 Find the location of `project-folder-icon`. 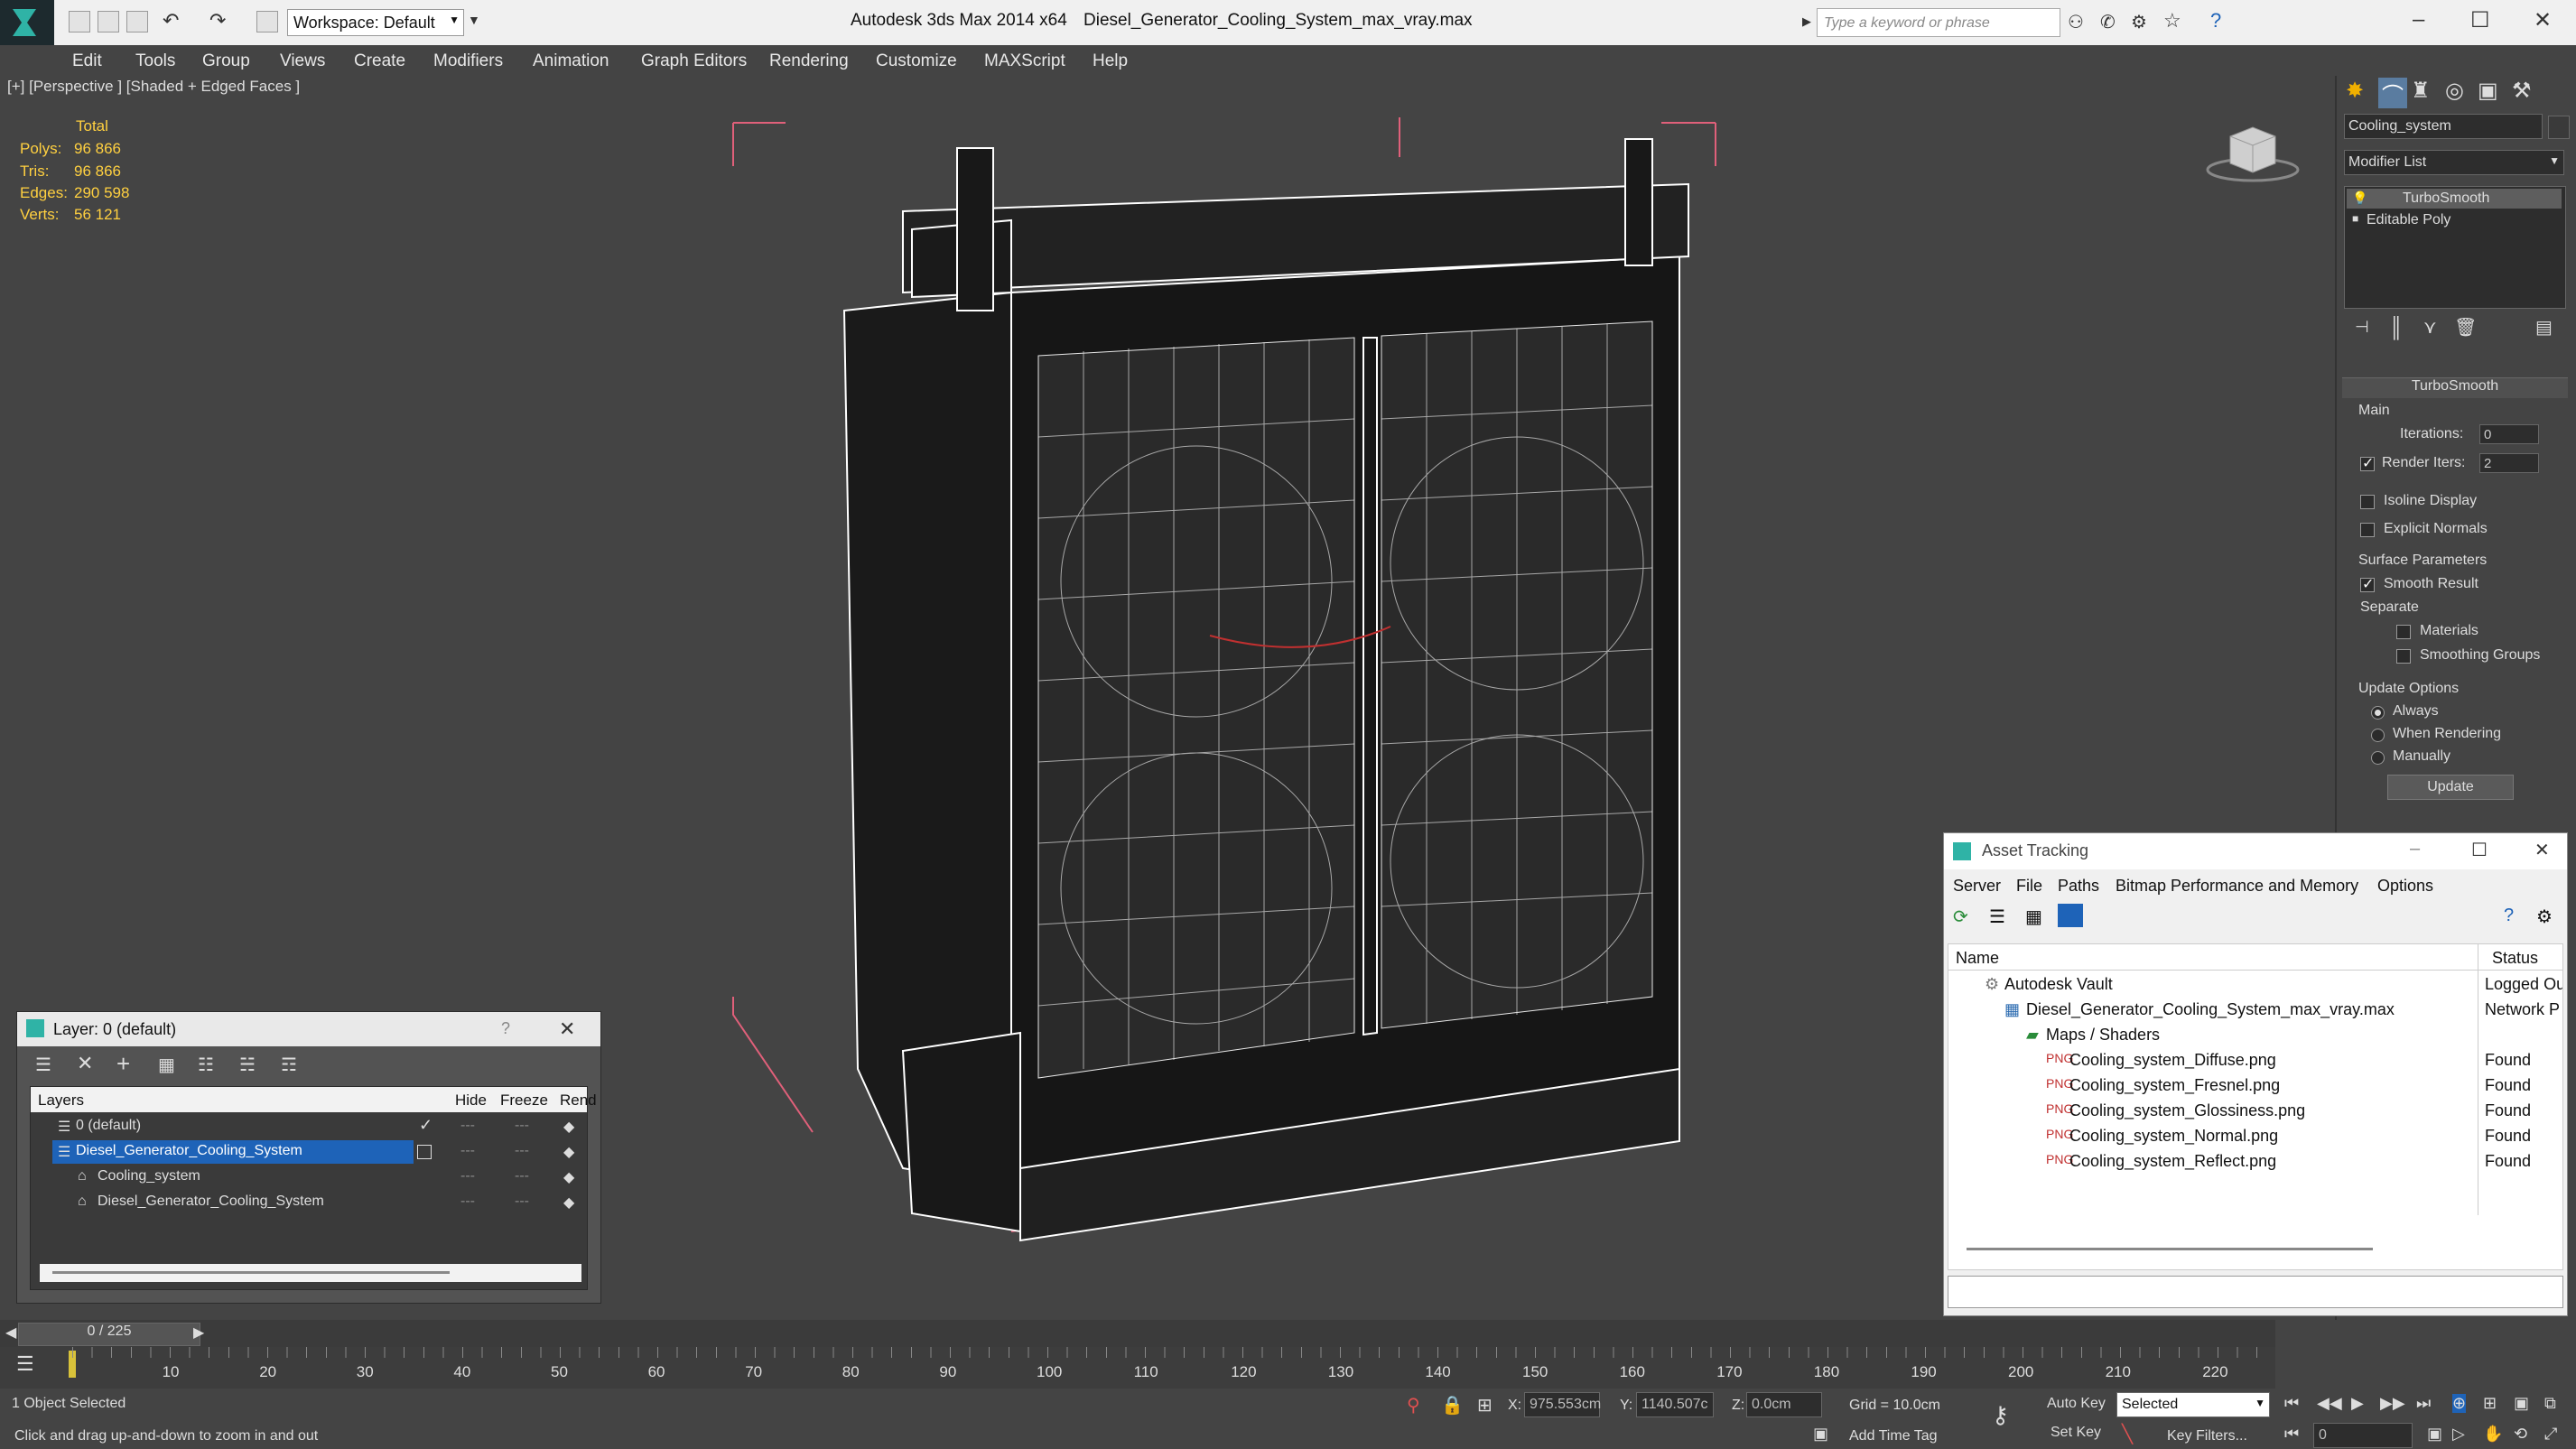

project-folder-icon is located at coordinates (267, 22).